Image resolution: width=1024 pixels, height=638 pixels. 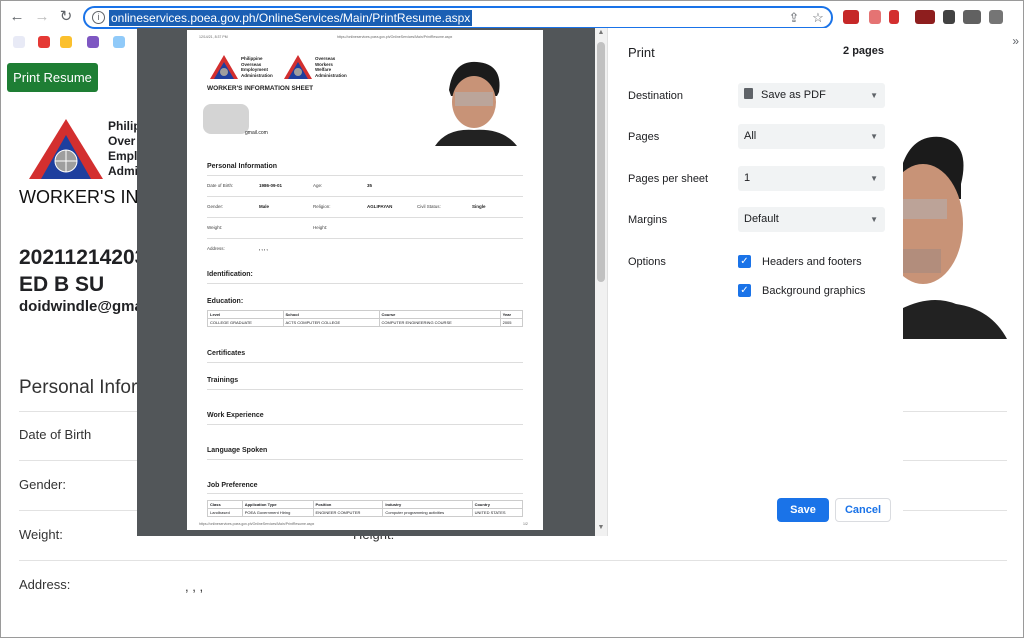 What do you see at coordinates (744, 261) in the screenshot?
I see `headers-footers-checkbox: ✓` at bounding box center [744, 261].